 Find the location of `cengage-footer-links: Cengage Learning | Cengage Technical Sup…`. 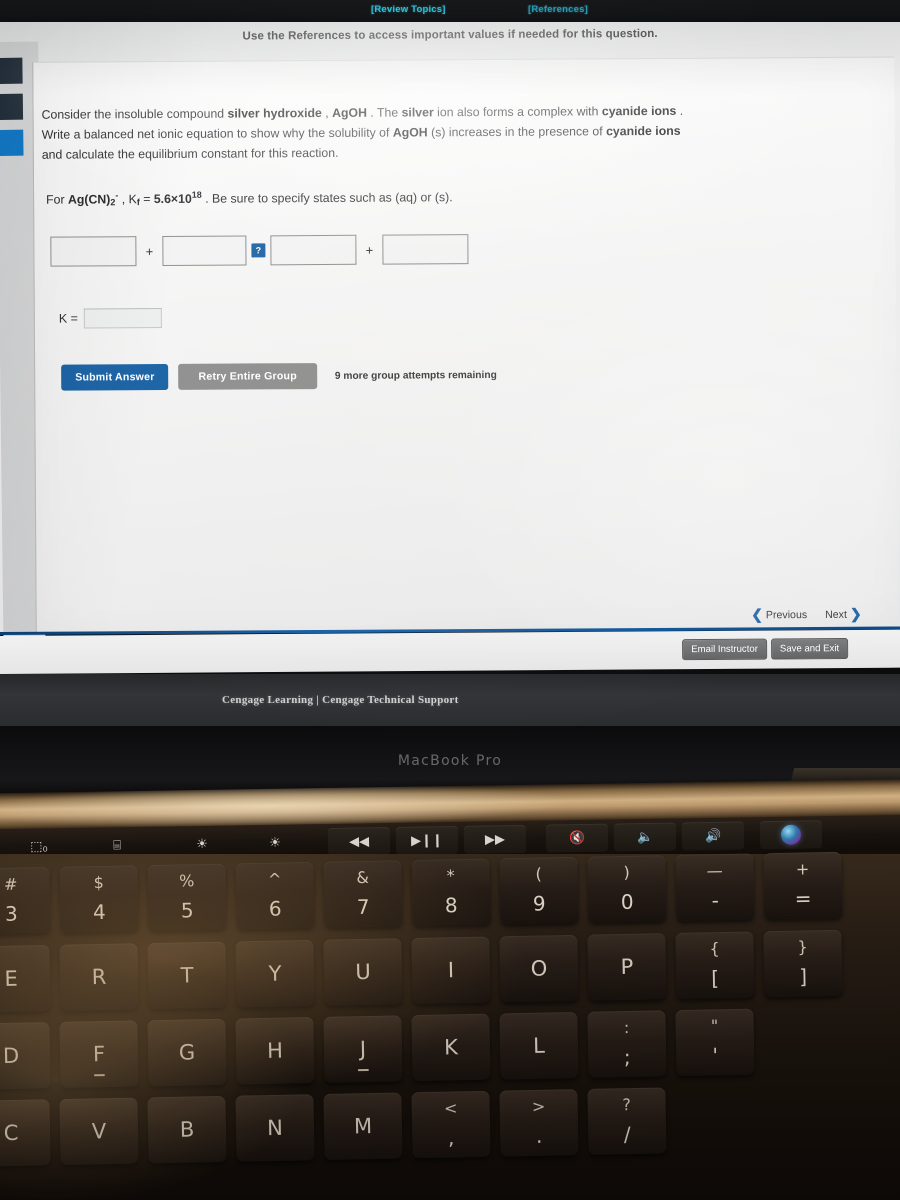

cengage-footer-links: Cengage Learning | Cengage Technical Sup… is located at coordinates (340, 700).